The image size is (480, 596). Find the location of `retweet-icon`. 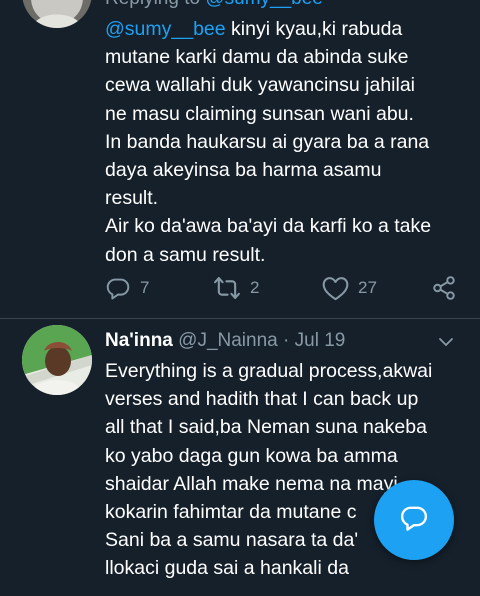

retweet-icon is located at coordinates (227, 288).